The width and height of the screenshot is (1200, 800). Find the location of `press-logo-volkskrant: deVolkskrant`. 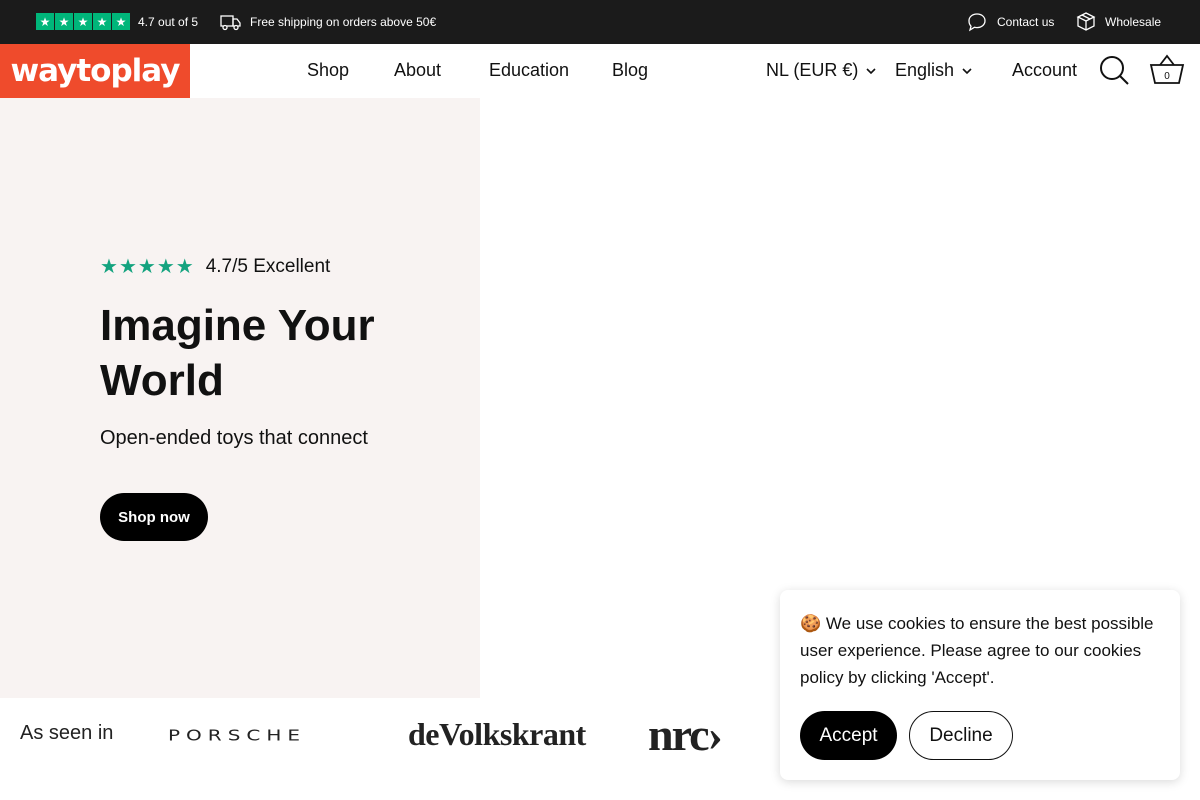

press-logo-volkskrant: deVolkskrant is located at coordinates (497, 734).